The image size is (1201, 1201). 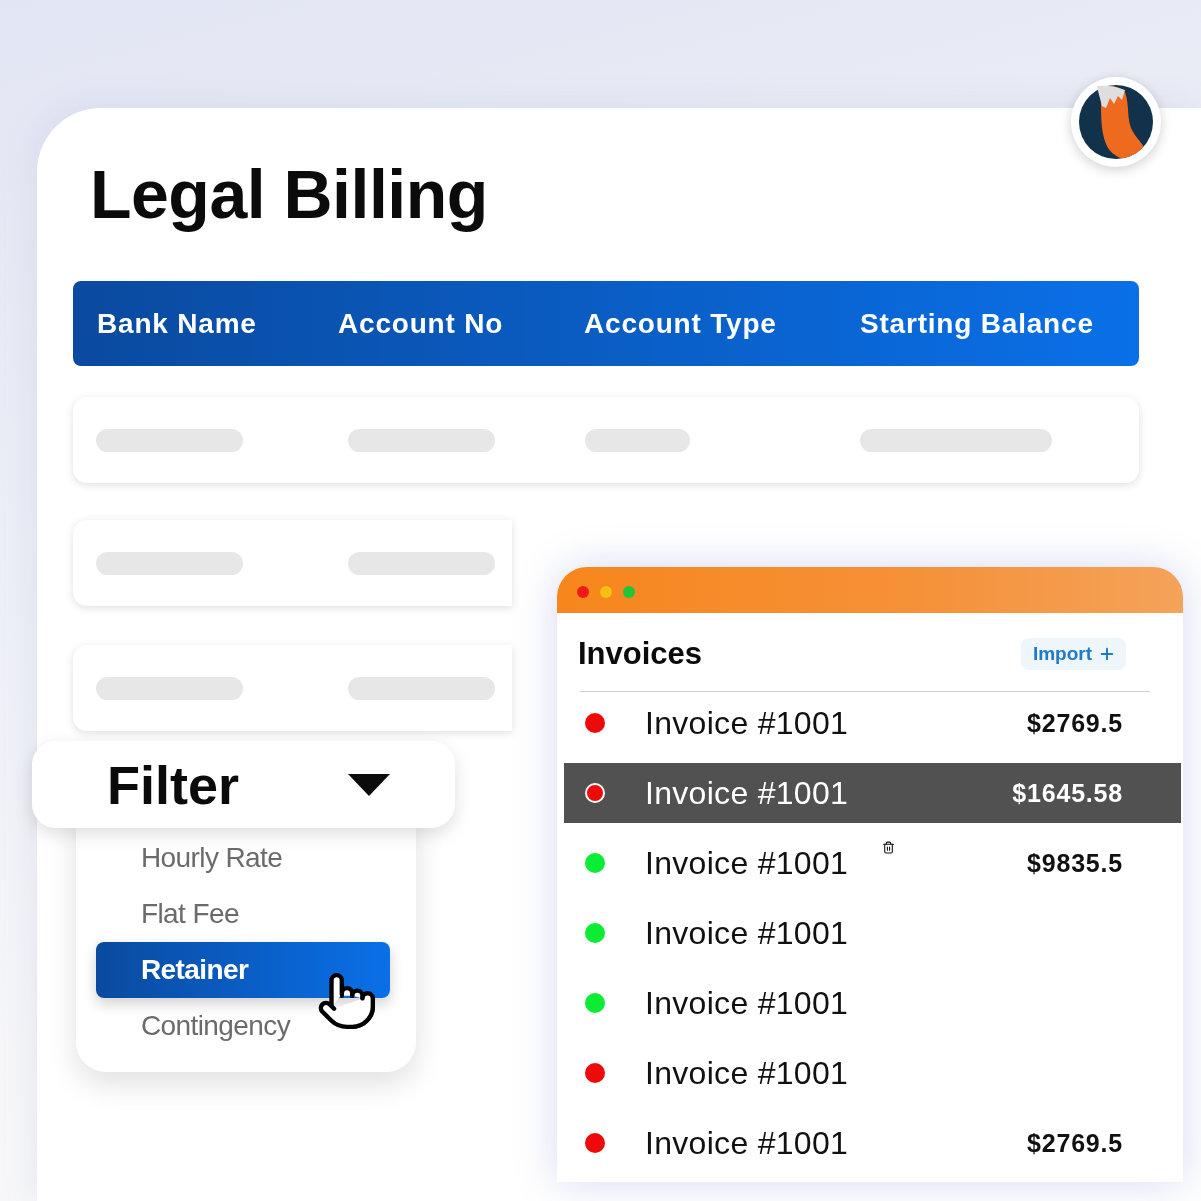 I want to click on invoice-row: Invoice #1001 $1645.58, so click(x=872, y=793).